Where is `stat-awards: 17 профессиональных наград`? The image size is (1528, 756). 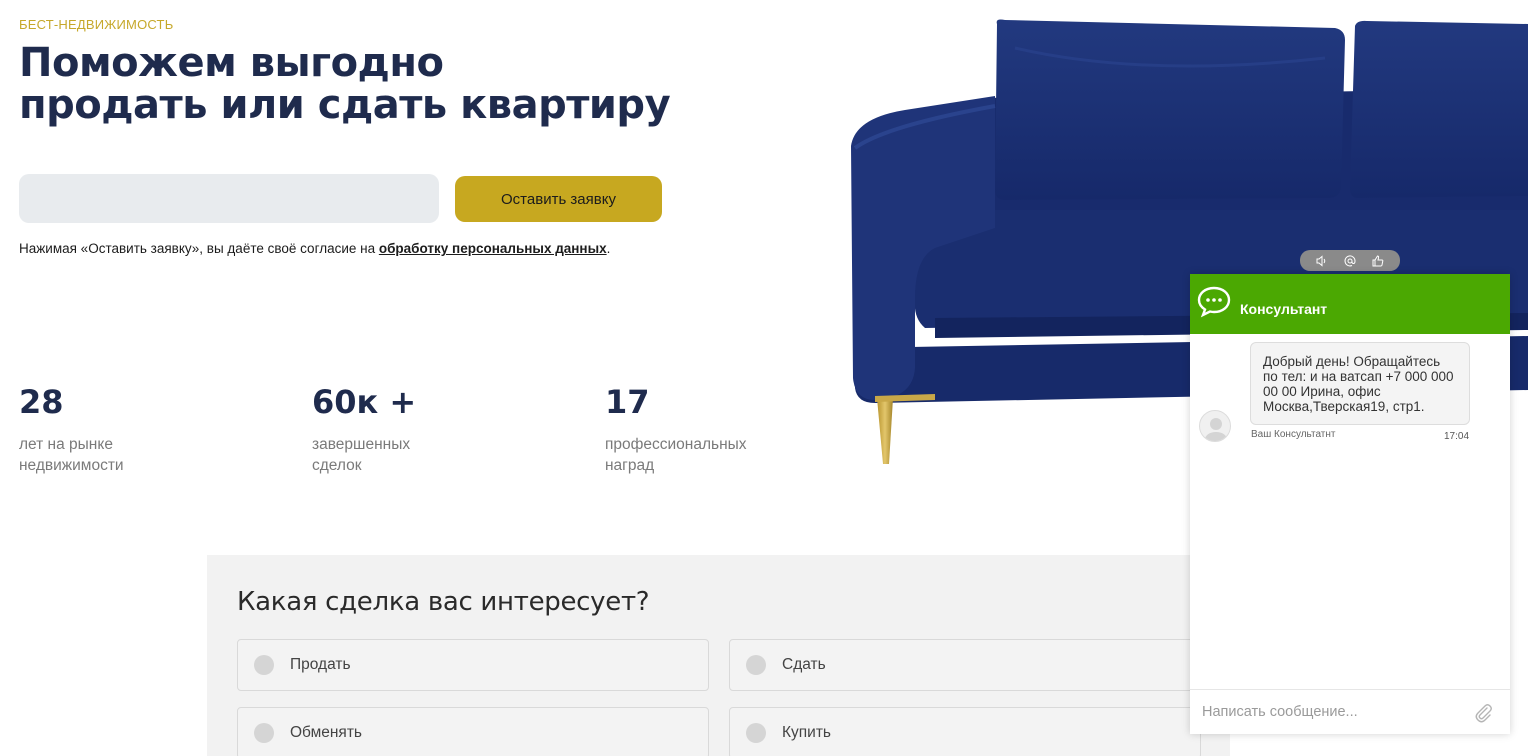
stat-awards: 17 профессиональных наград is located at coordinates (690, 430).